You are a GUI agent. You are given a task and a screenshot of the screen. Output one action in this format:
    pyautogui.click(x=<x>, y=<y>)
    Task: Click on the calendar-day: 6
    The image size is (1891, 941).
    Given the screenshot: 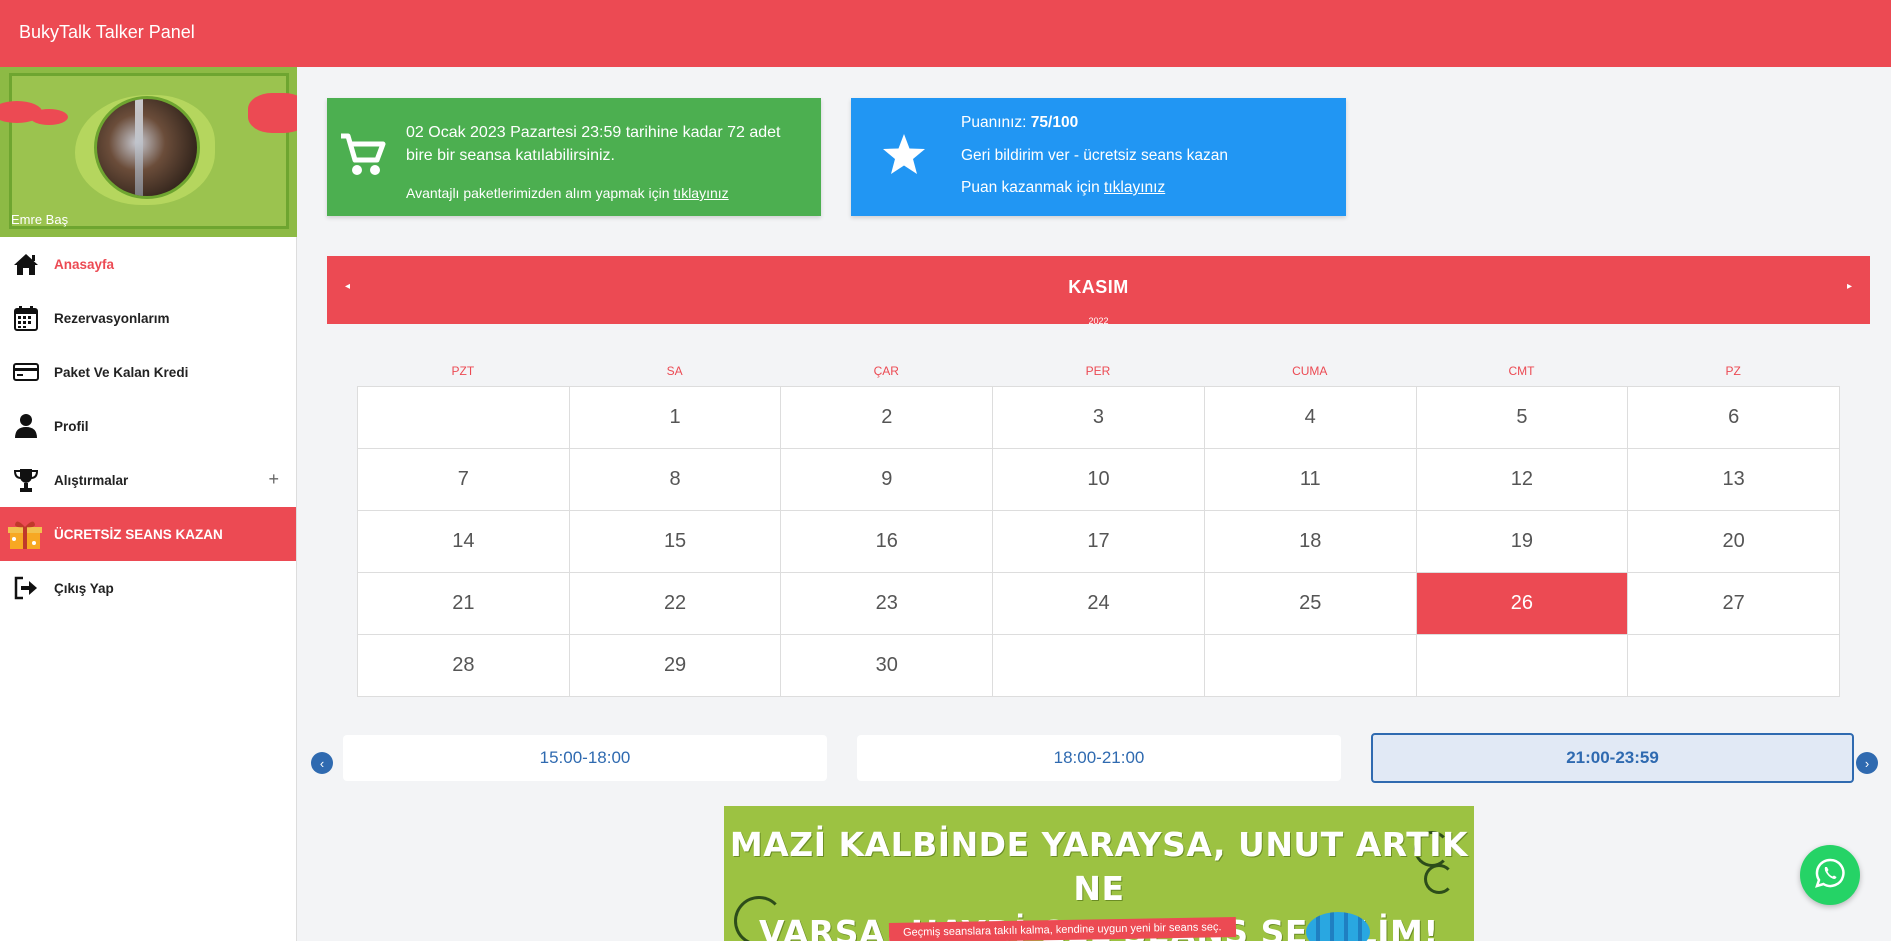 What is the action you would take?
    pyautogui.click(x=1734, y=418)
    